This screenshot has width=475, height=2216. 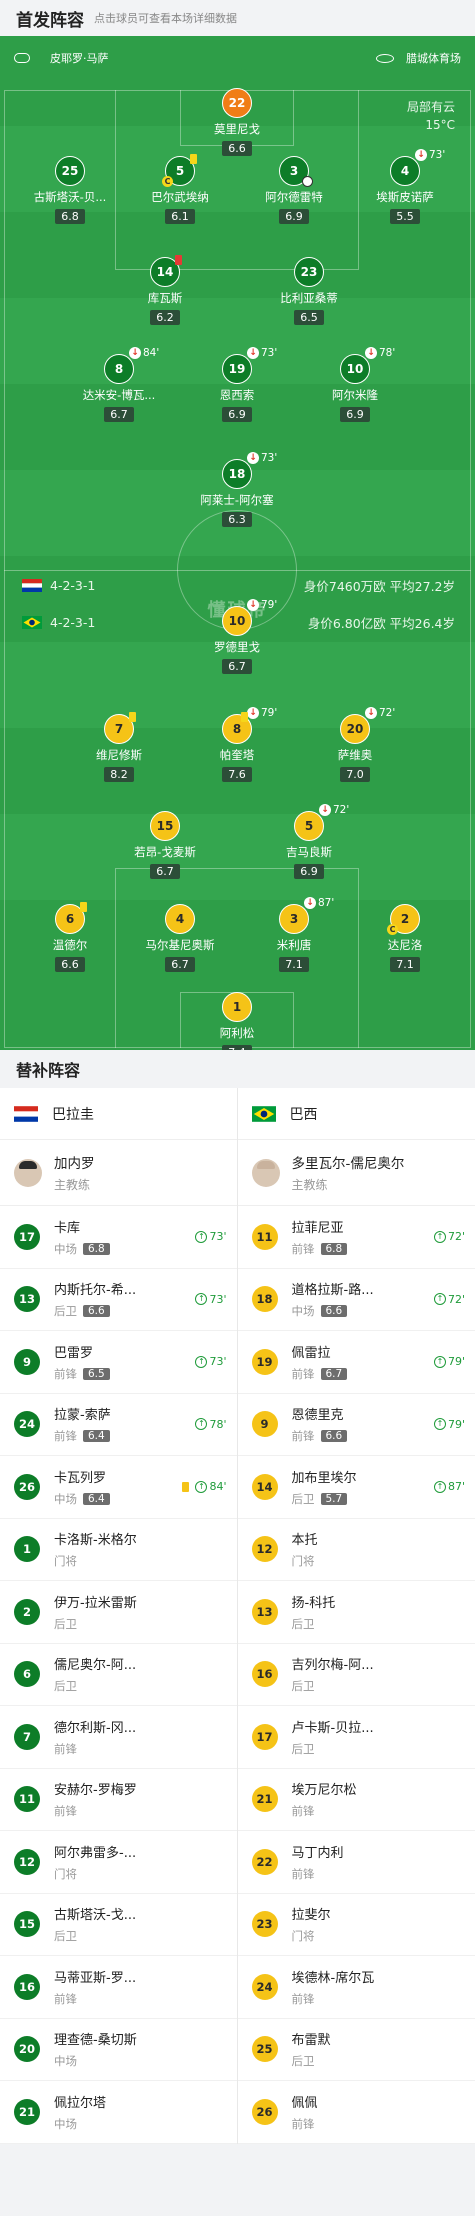 What do you see at coordinates (118, 1550) in the screenshot?
I see `sub-player-row: 1 卡洛斯-米格尔 门将` at bounding box center [118, 1550].